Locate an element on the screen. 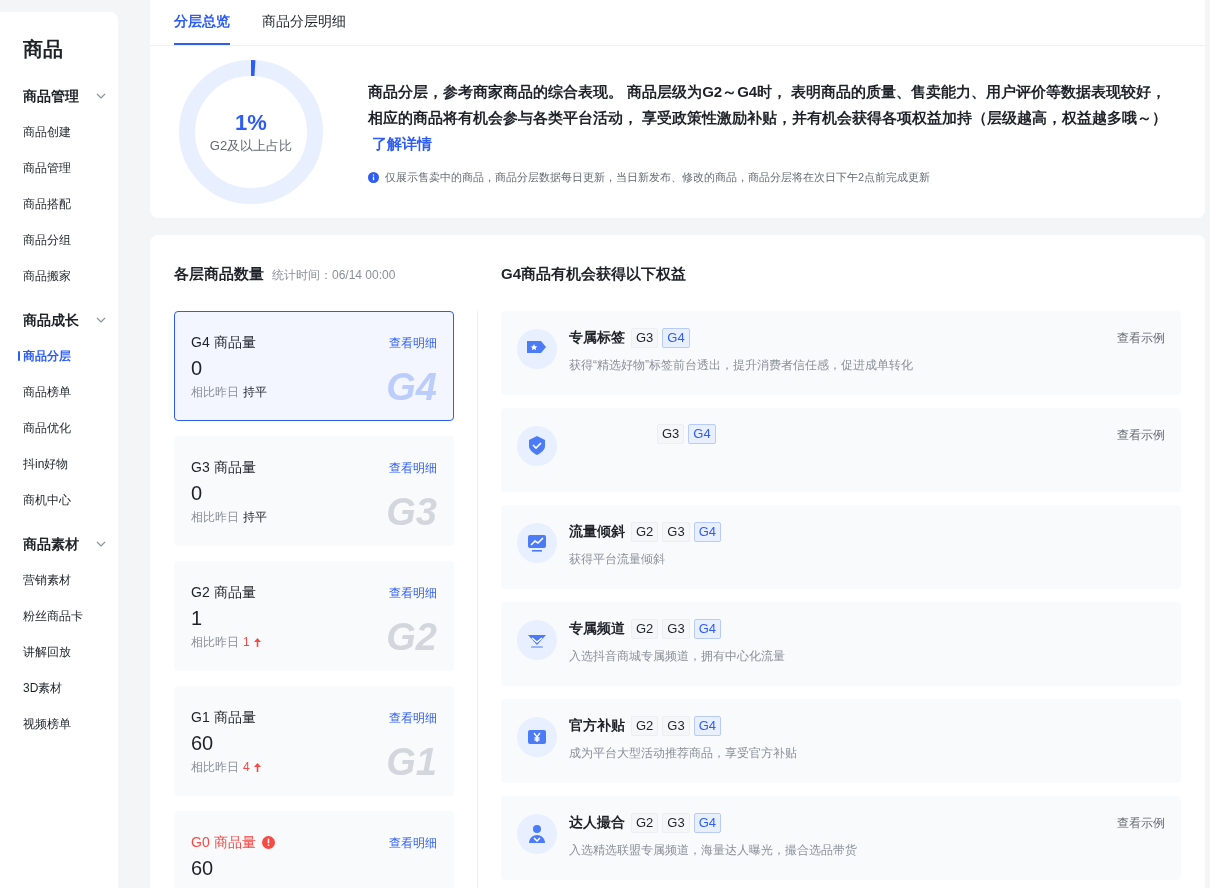  sidebar-item: 讲解回放 is located at coordinates (47, 652).